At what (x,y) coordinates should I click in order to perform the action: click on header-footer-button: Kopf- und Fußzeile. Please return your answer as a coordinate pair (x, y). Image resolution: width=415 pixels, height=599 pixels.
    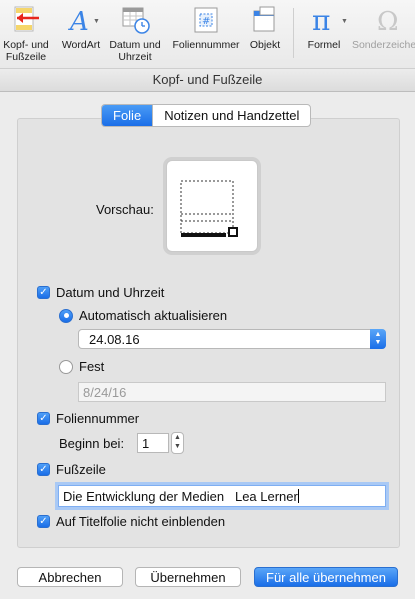
    Looking at the image, I should click on (26, 33).